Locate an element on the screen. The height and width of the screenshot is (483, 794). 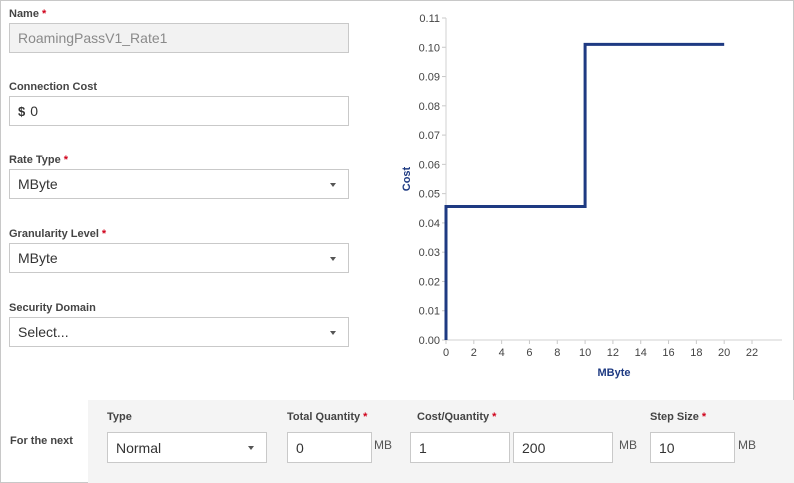
total-quantity-value: 0 is located at coordinates (300, 447).